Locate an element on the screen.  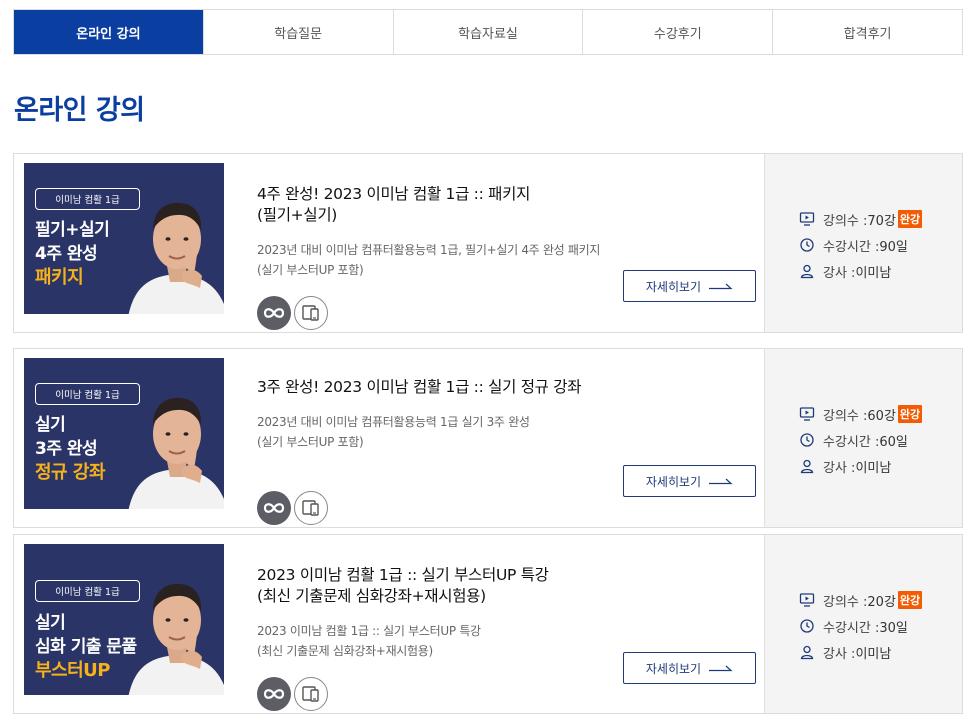
period-row: 수강시간 : 90일 is located at coordinates (860, 245).